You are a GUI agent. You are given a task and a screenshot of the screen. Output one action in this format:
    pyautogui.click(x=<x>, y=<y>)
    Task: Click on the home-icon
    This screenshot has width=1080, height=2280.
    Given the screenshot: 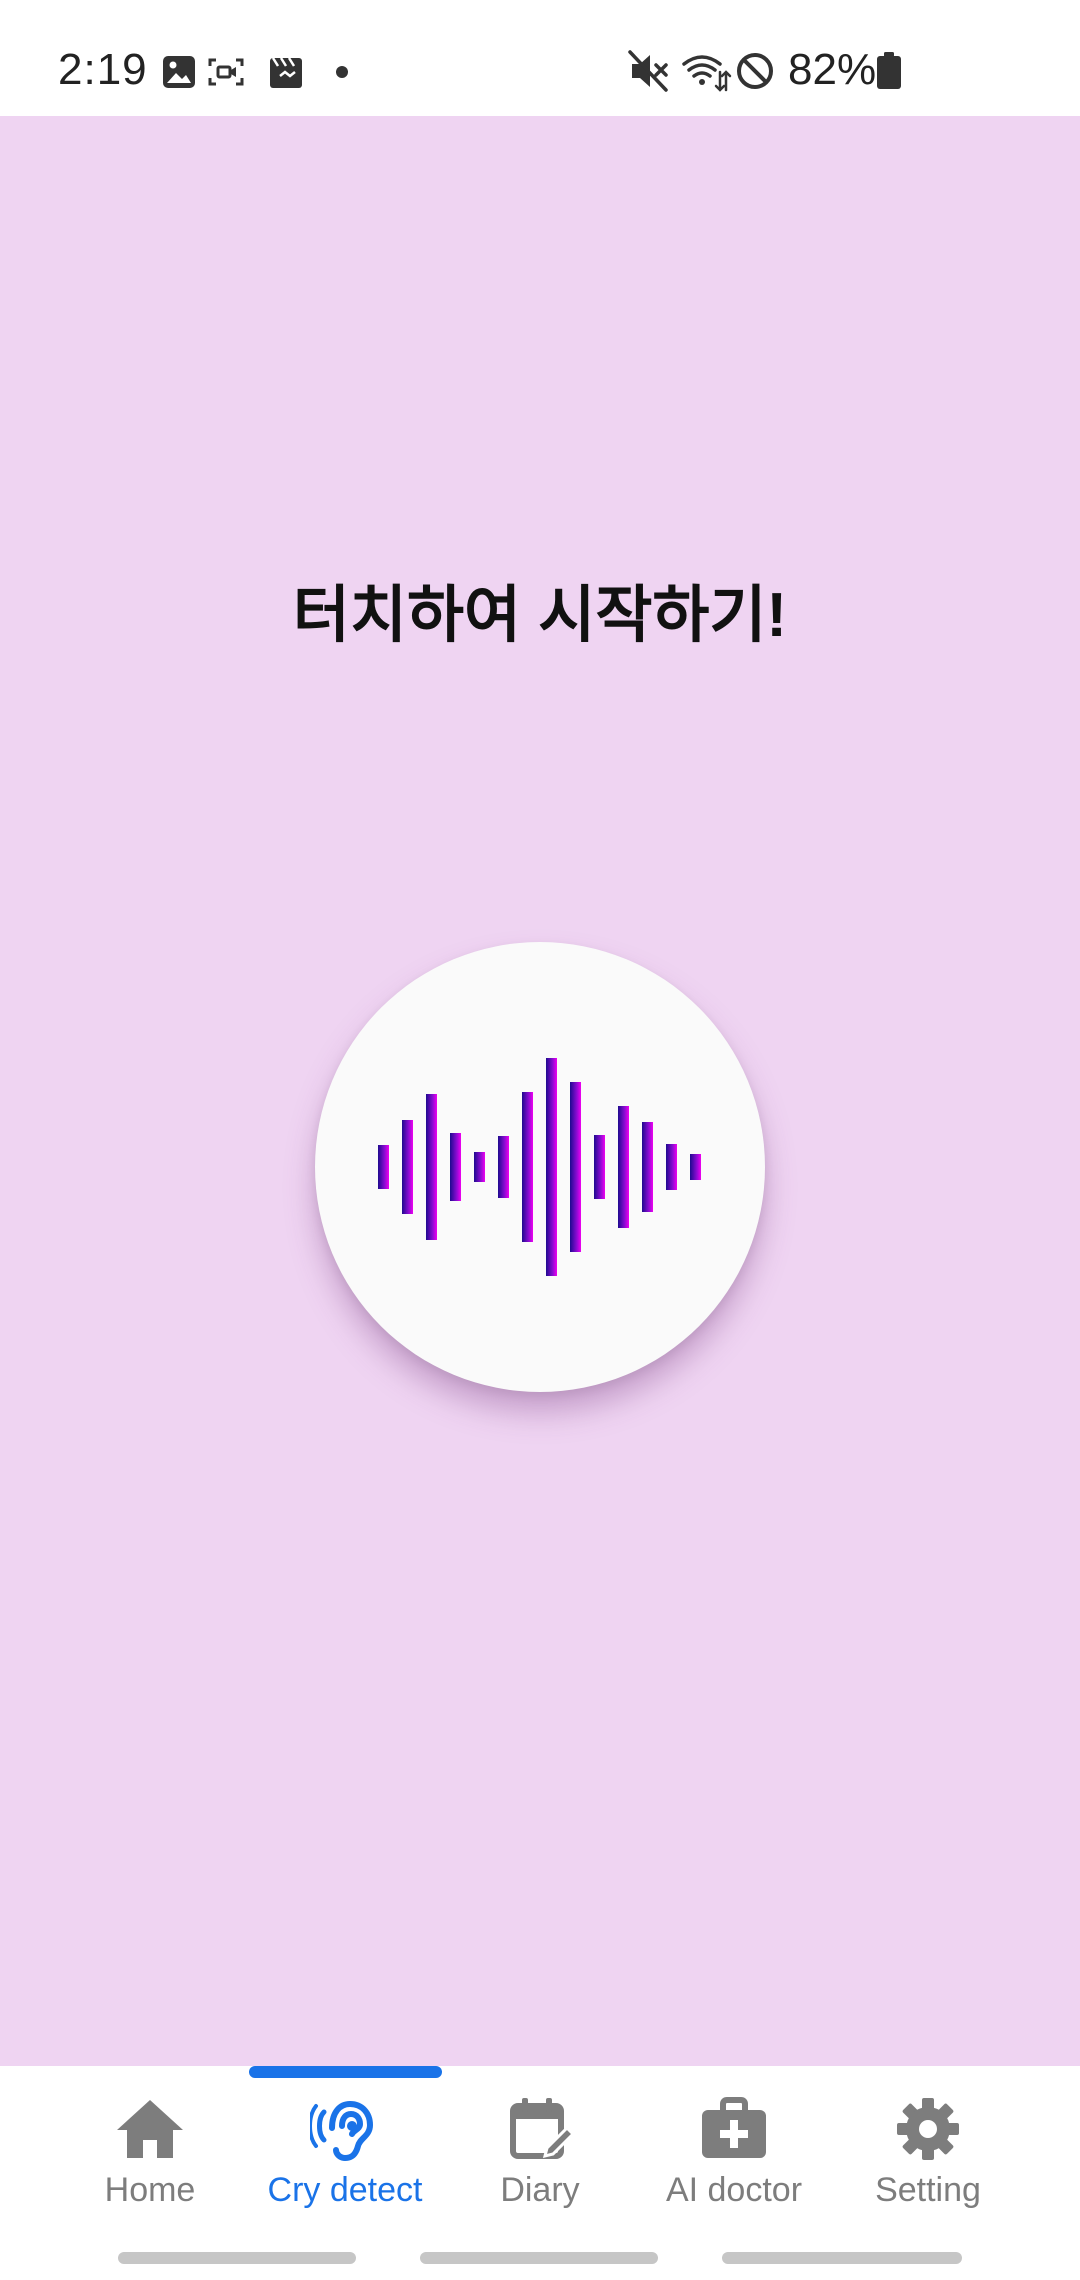 What is the action you would take?
    pyautogui.click(x=150, y=2129)
    